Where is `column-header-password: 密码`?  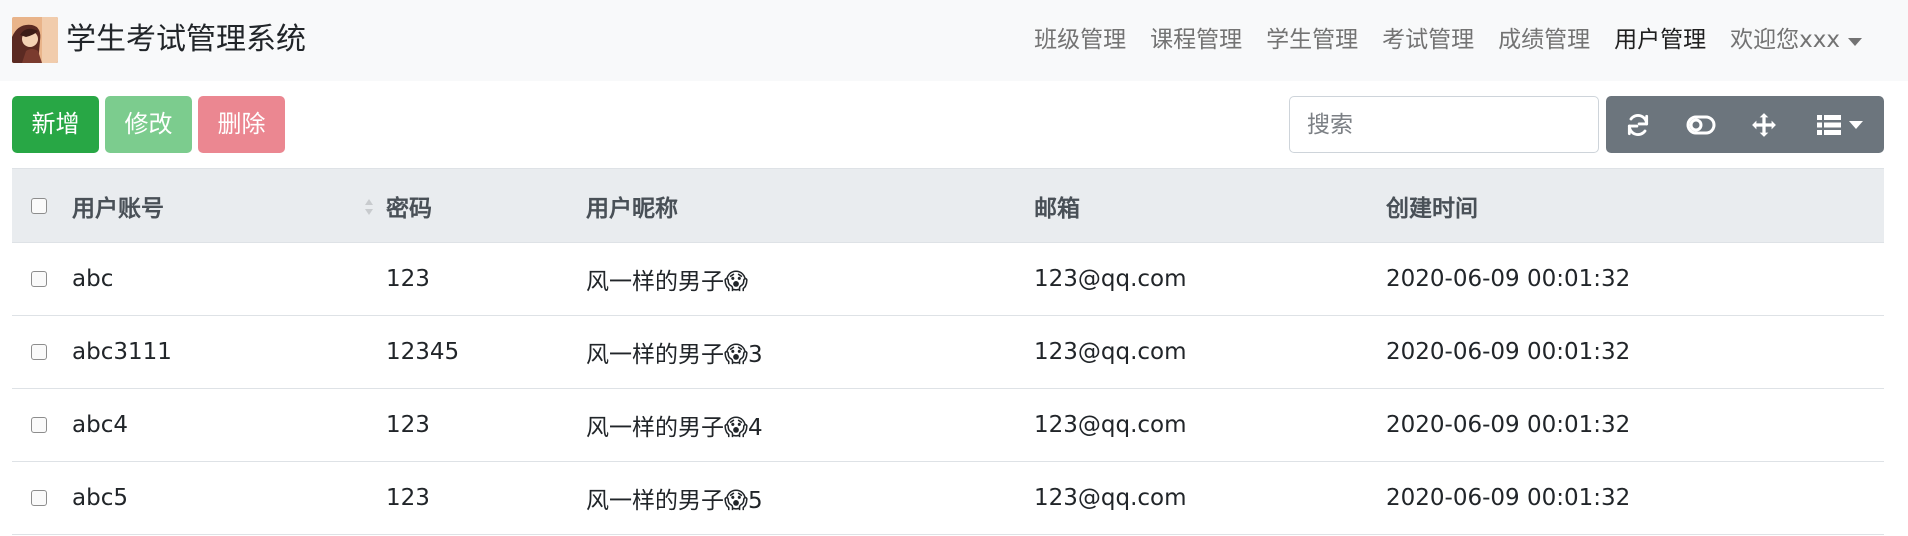 column-header-password: 密码 is located at coordinates (486, 205).